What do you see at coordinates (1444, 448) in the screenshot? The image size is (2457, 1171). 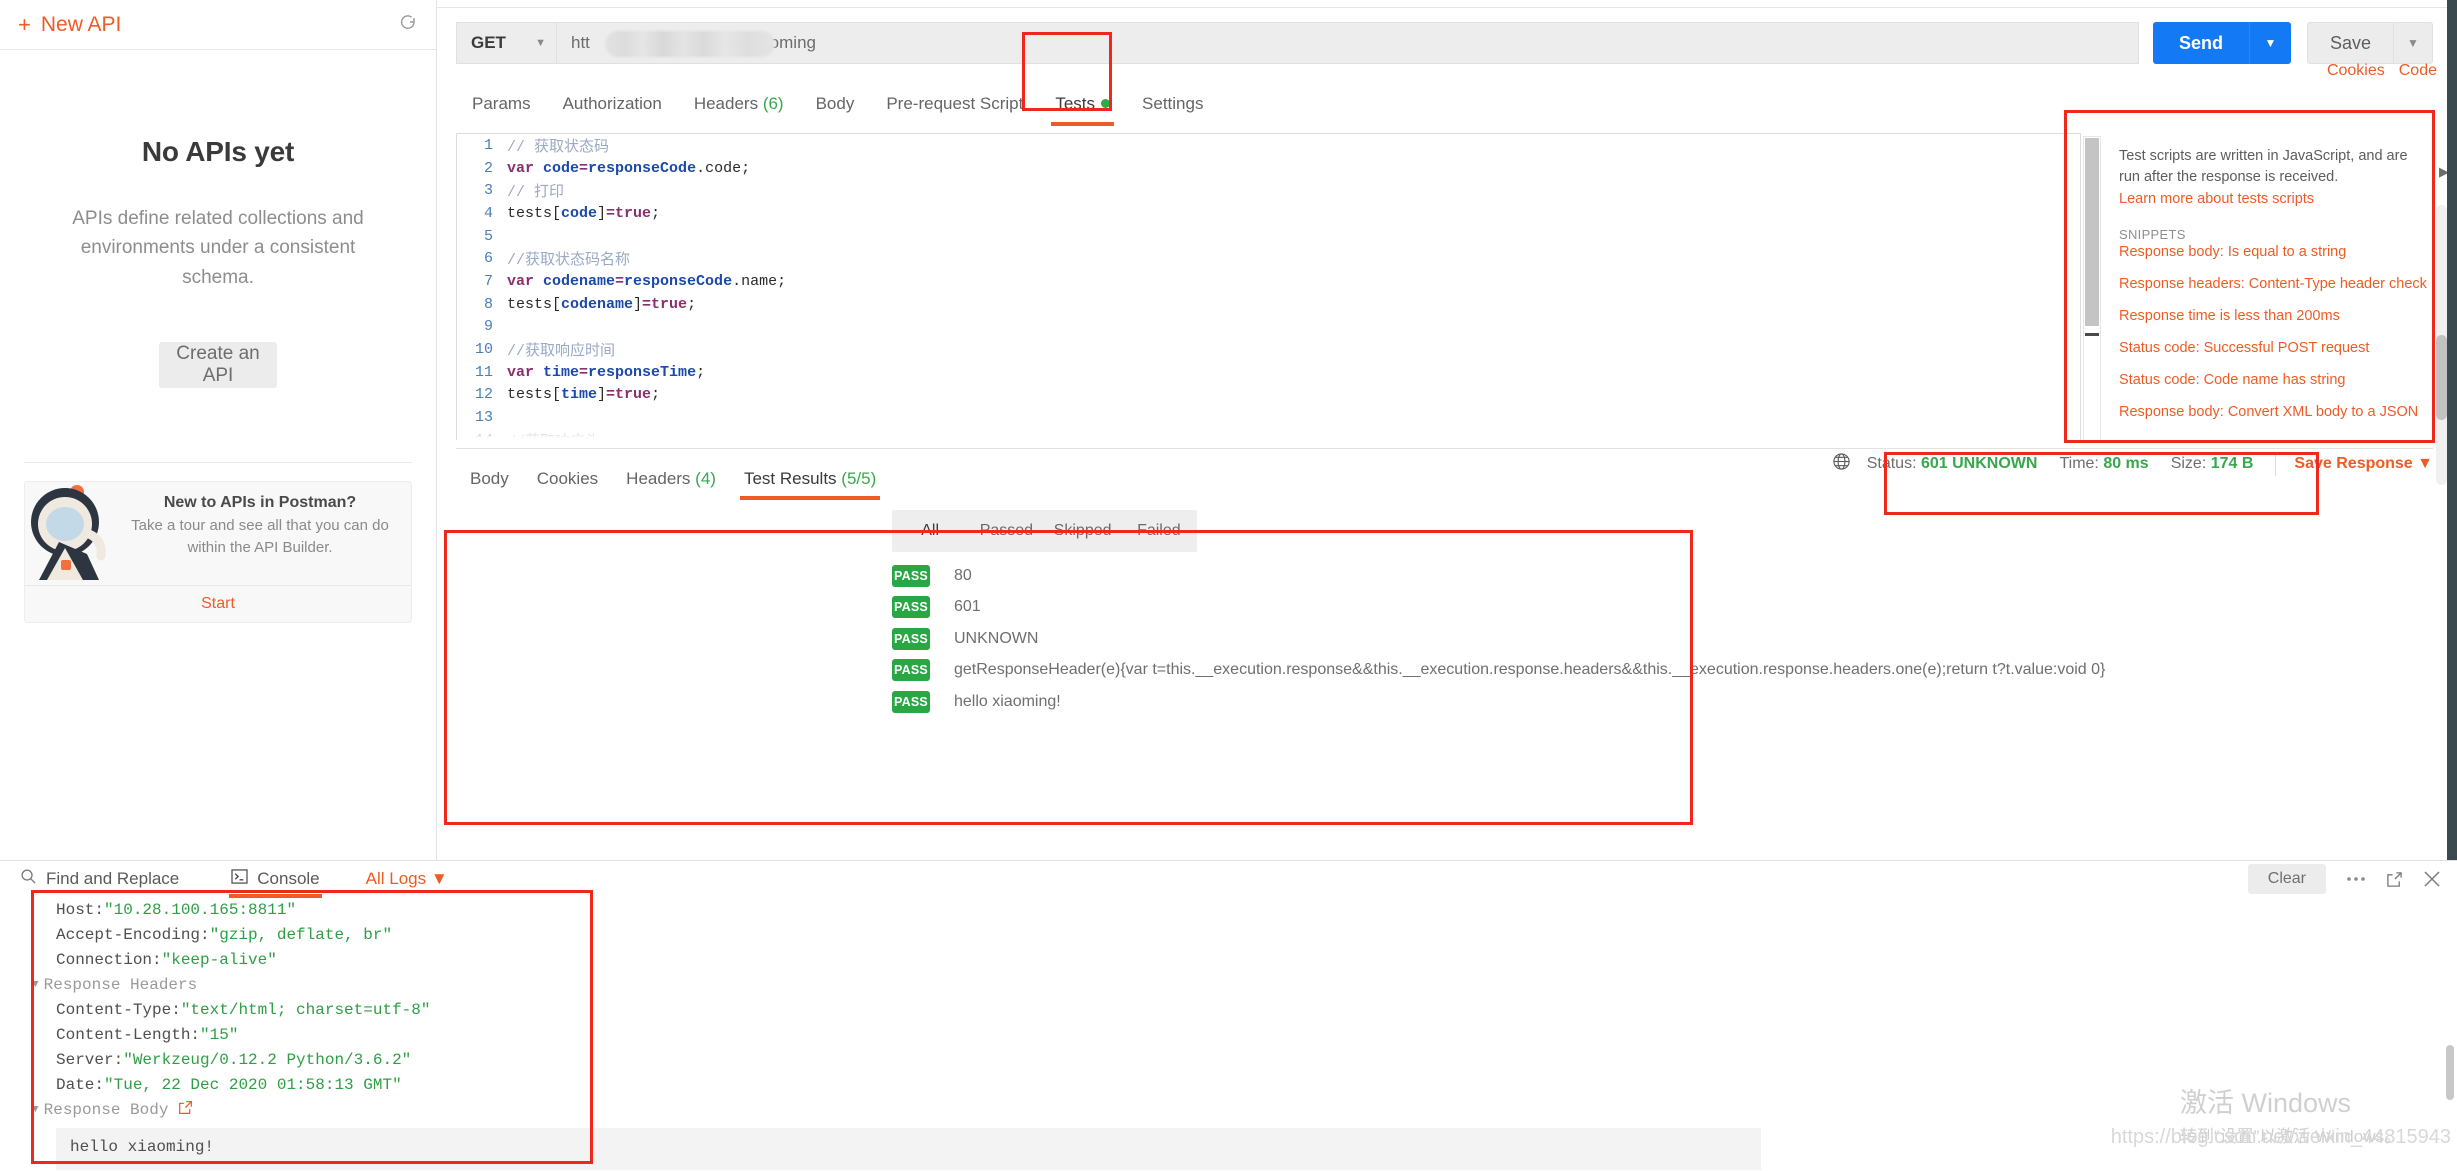 I see `response-divider` at bounding box center [1444, 448].